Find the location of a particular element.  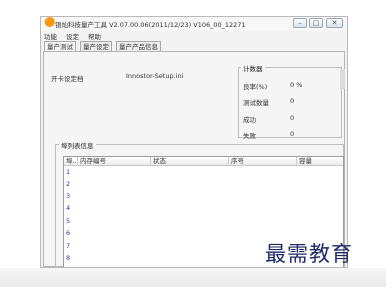

table-row: 5 is located at coordinates (68, 221).